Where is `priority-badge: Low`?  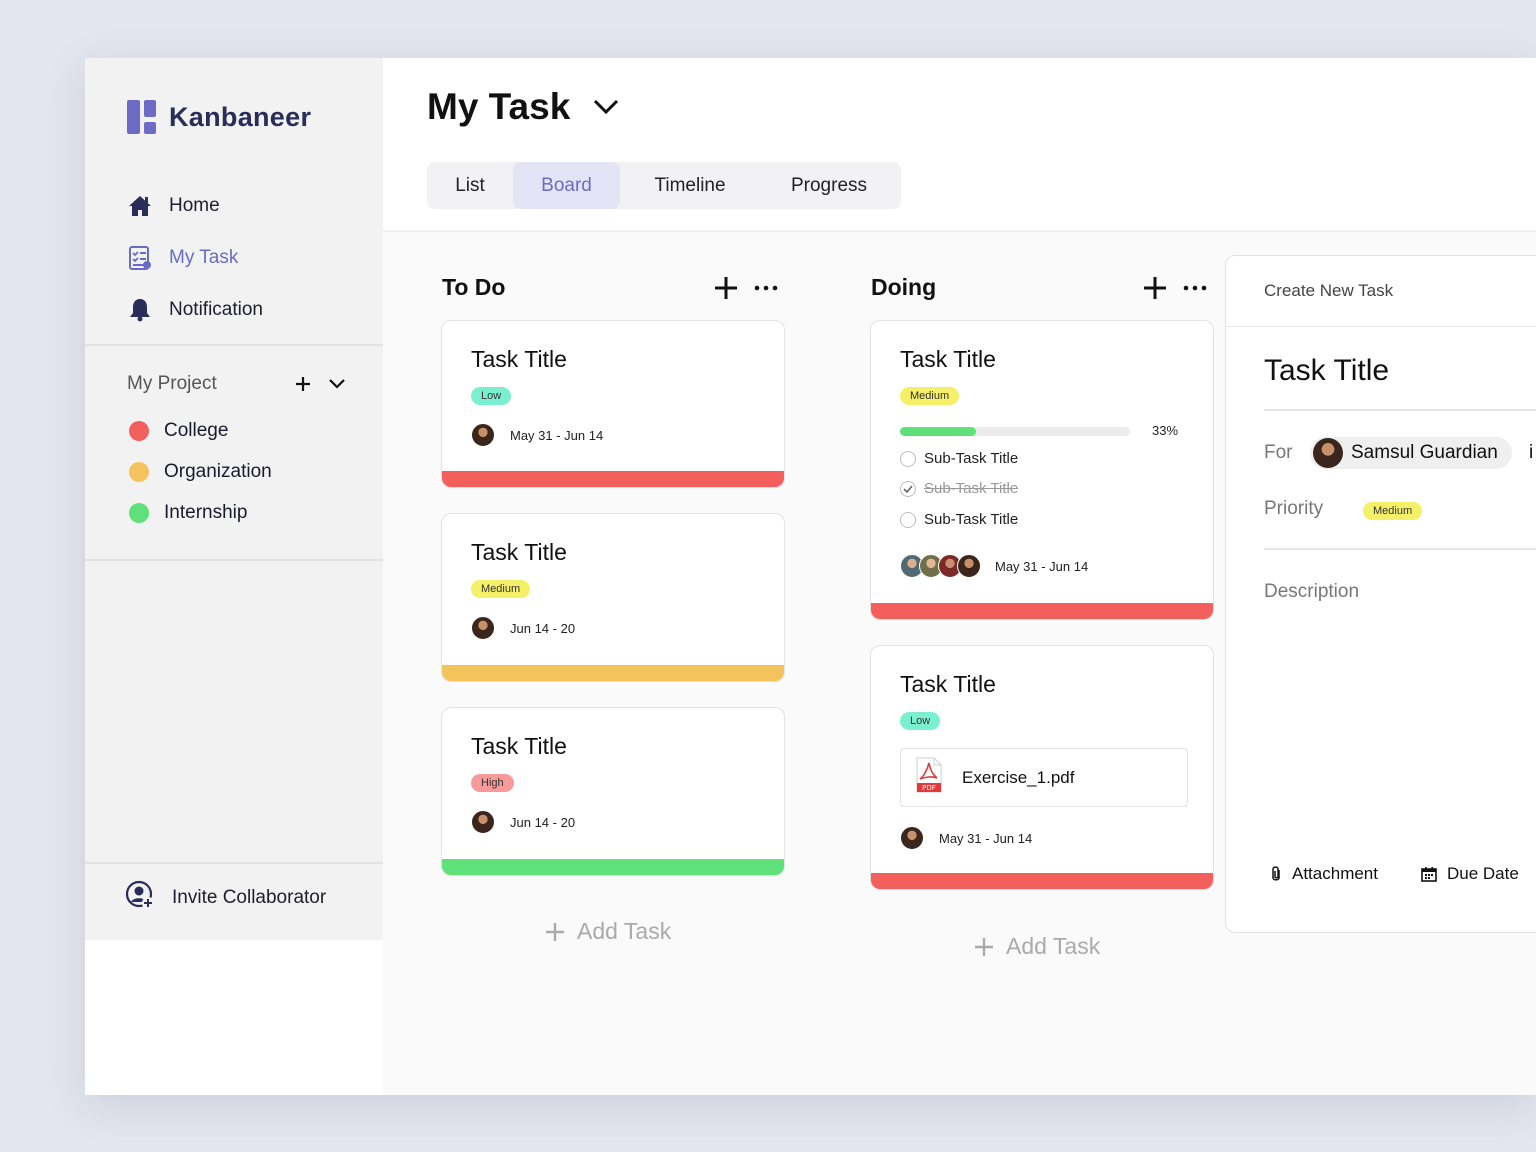
priority-badge: Low is located at coordinates (491, 396).